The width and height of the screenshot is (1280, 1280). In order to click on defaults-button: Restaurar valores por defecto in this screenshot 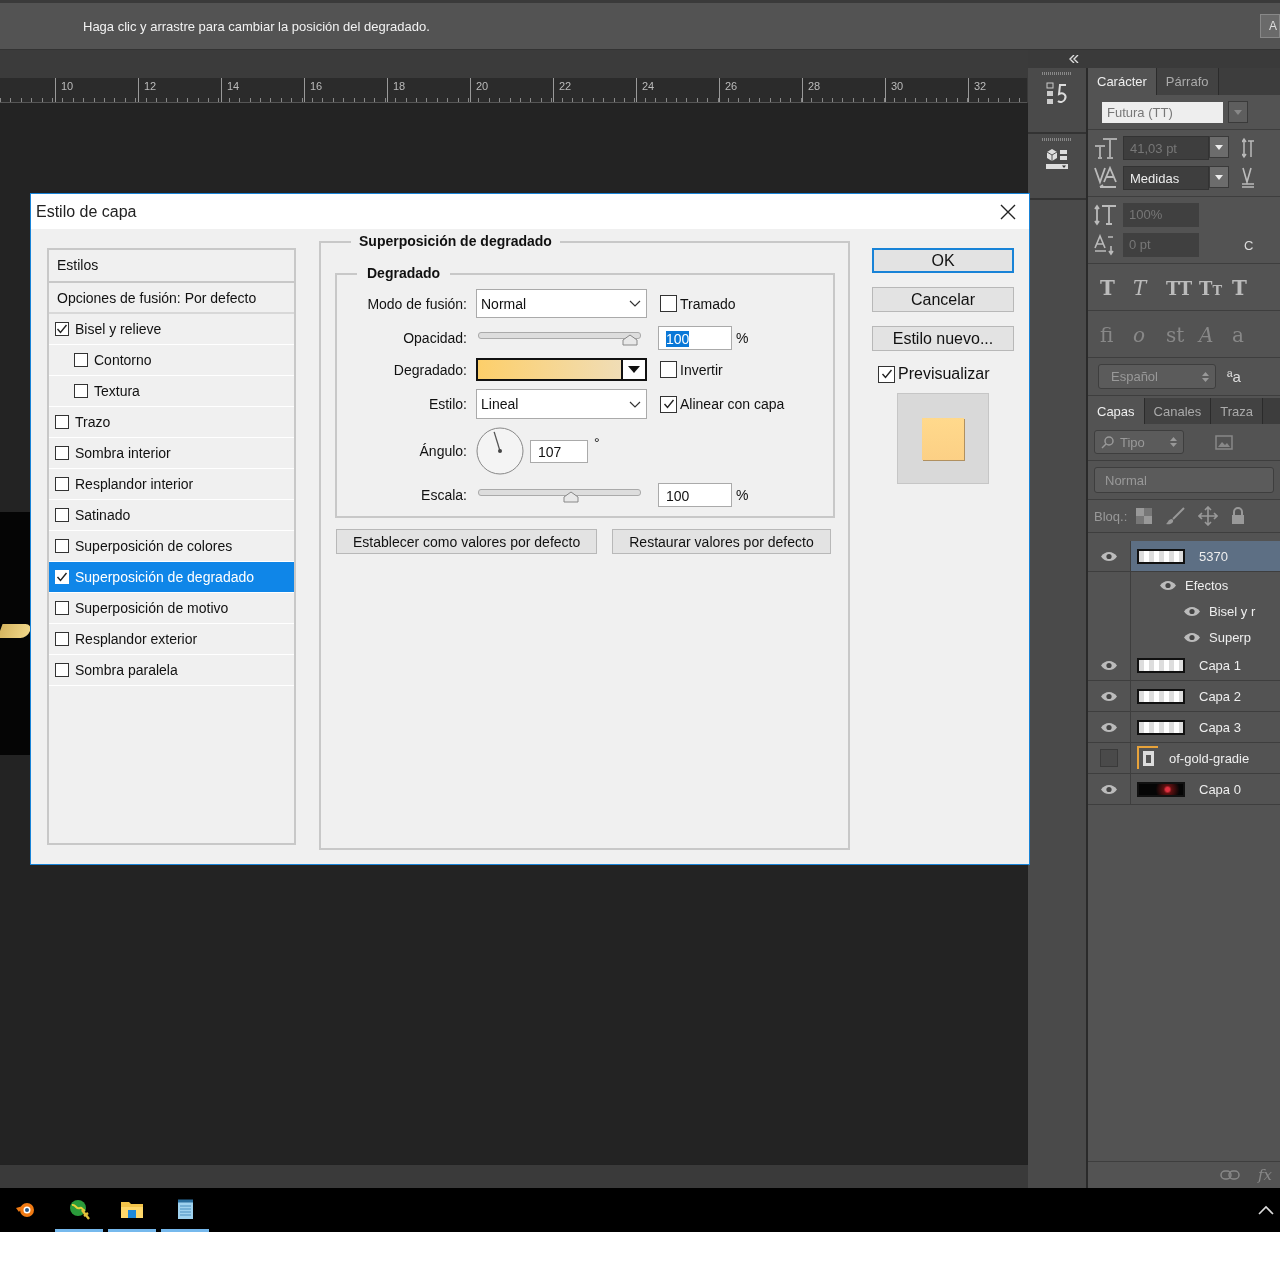, I will do `click(721, 541)`.